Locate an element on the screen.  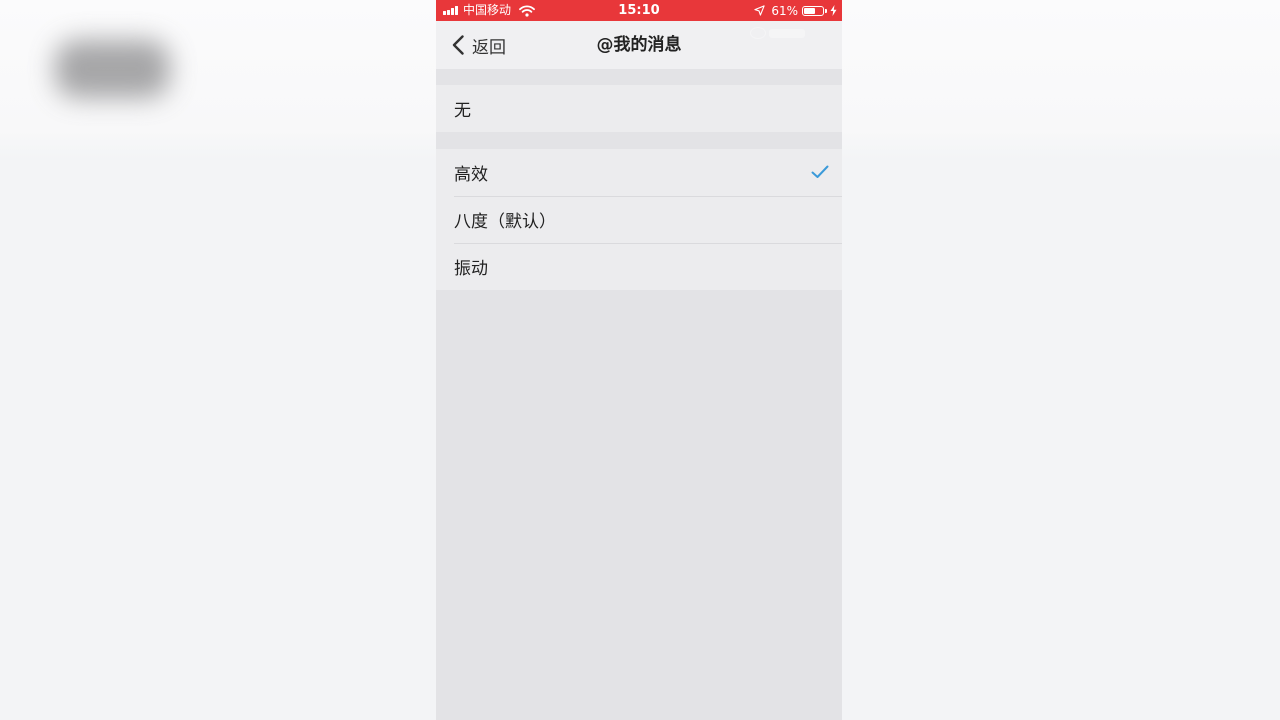
navigation-bar: 返回 @我的消息 is located at coordinates (639, 45).